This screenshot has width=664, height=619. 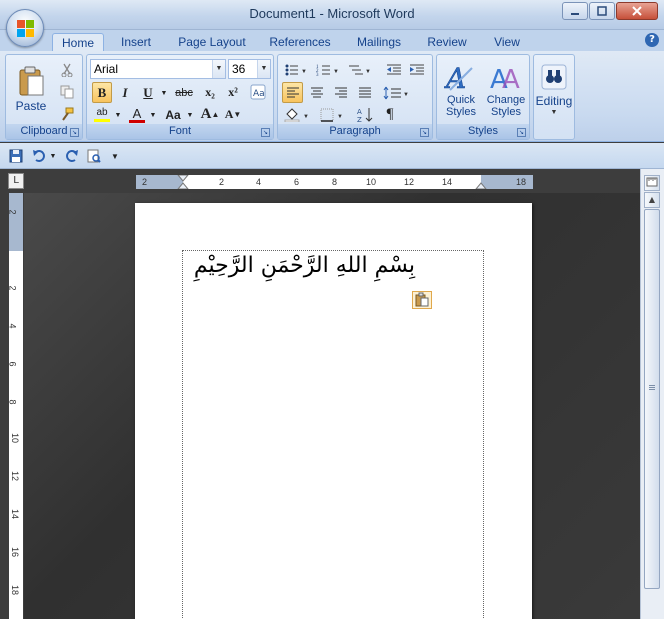 I want to click on change-case-button: Aa, so click(x=173, y=114).